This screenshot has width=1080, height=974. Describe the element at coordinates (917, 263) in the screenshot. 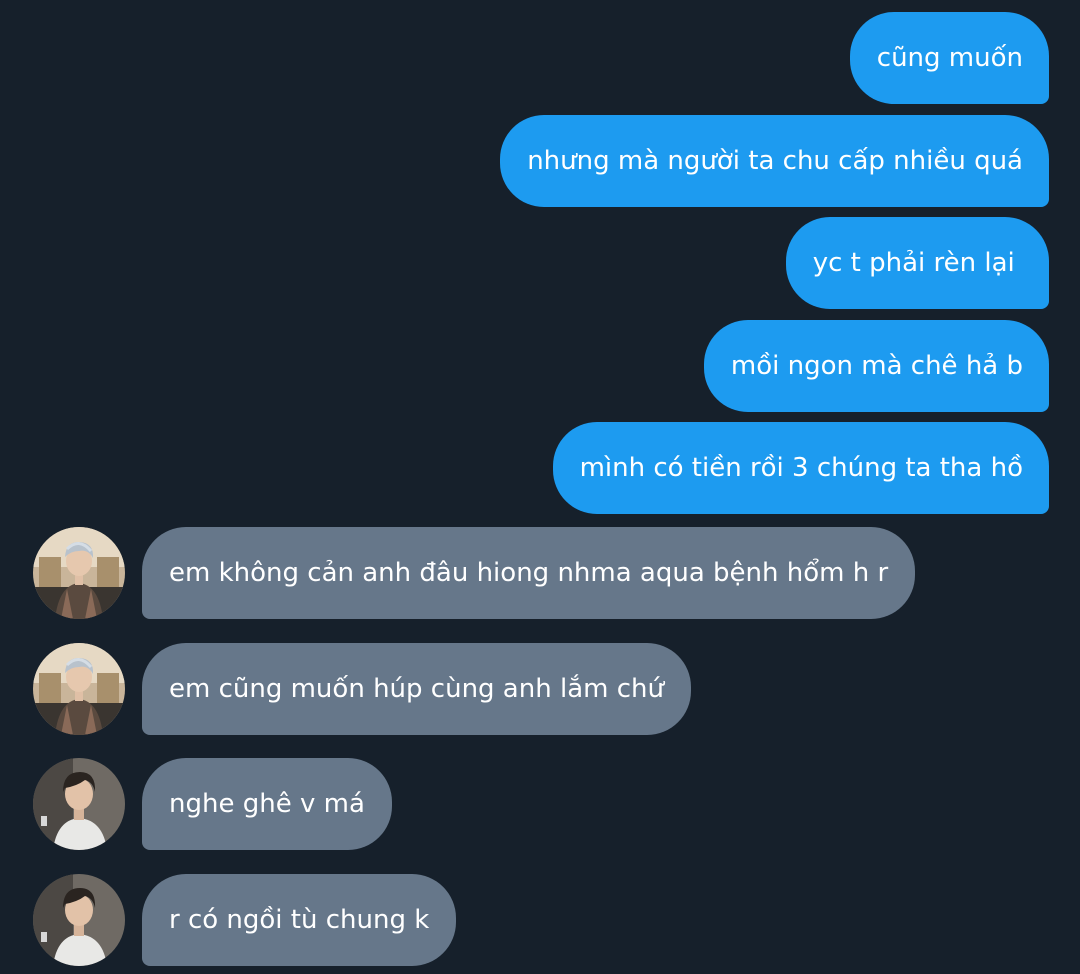

I see `message-bubble-sent: yc t phải rèn lại` at that location.